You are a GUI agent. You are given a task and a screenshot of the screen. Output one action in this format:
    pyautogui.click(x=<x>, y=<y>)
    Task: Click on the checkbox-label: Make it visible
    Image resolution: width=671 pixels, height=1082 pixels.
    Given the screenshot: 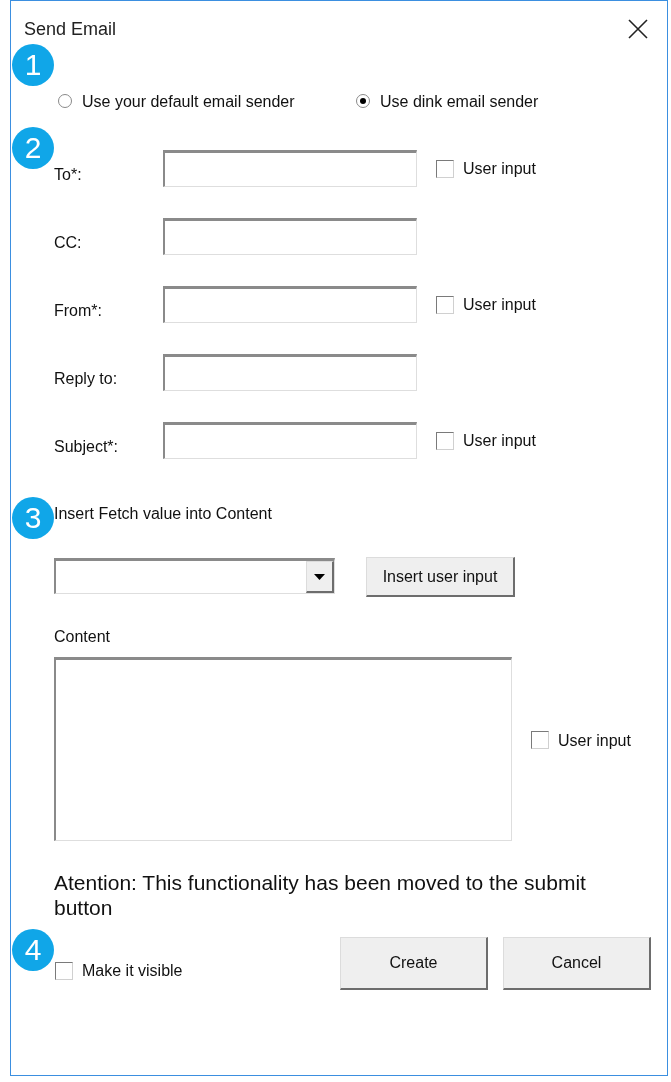 What is the action you would take?
    pyautogui.click(x=132, y=970)
    